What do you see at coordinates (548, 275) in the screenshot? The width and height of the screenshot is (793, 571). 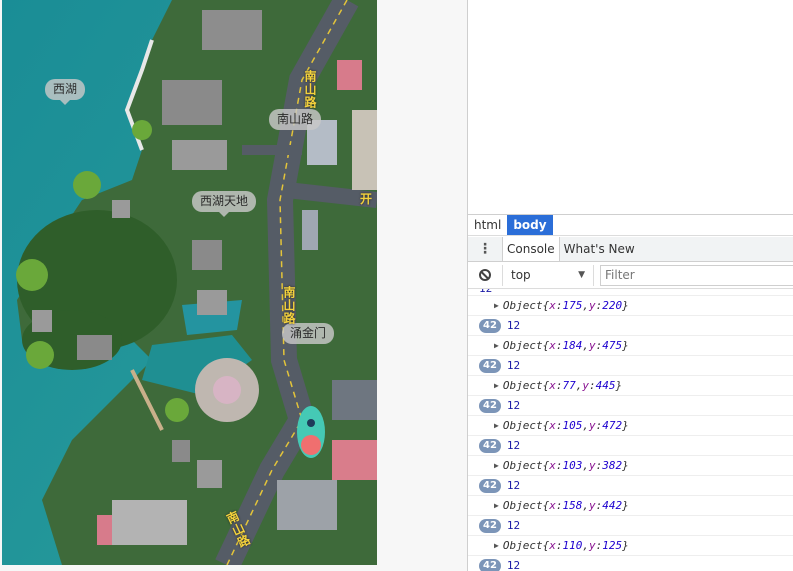 I see `context-select: top ▼` at bounding box center [548, 275].